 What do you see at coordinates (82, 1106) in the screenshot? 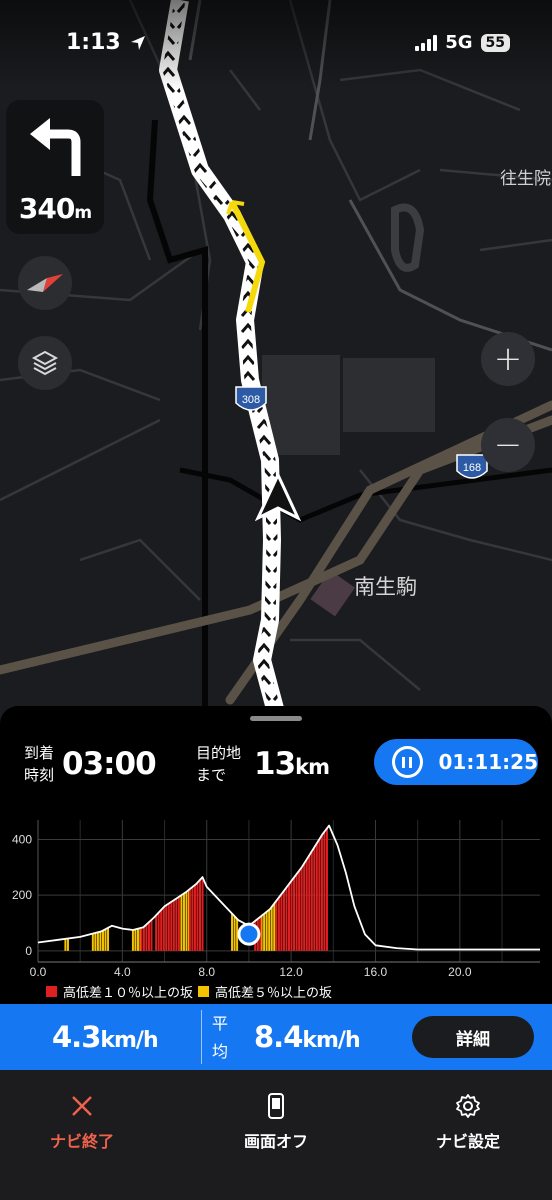
I see `close-icon` at bounding box center [82, 1106].